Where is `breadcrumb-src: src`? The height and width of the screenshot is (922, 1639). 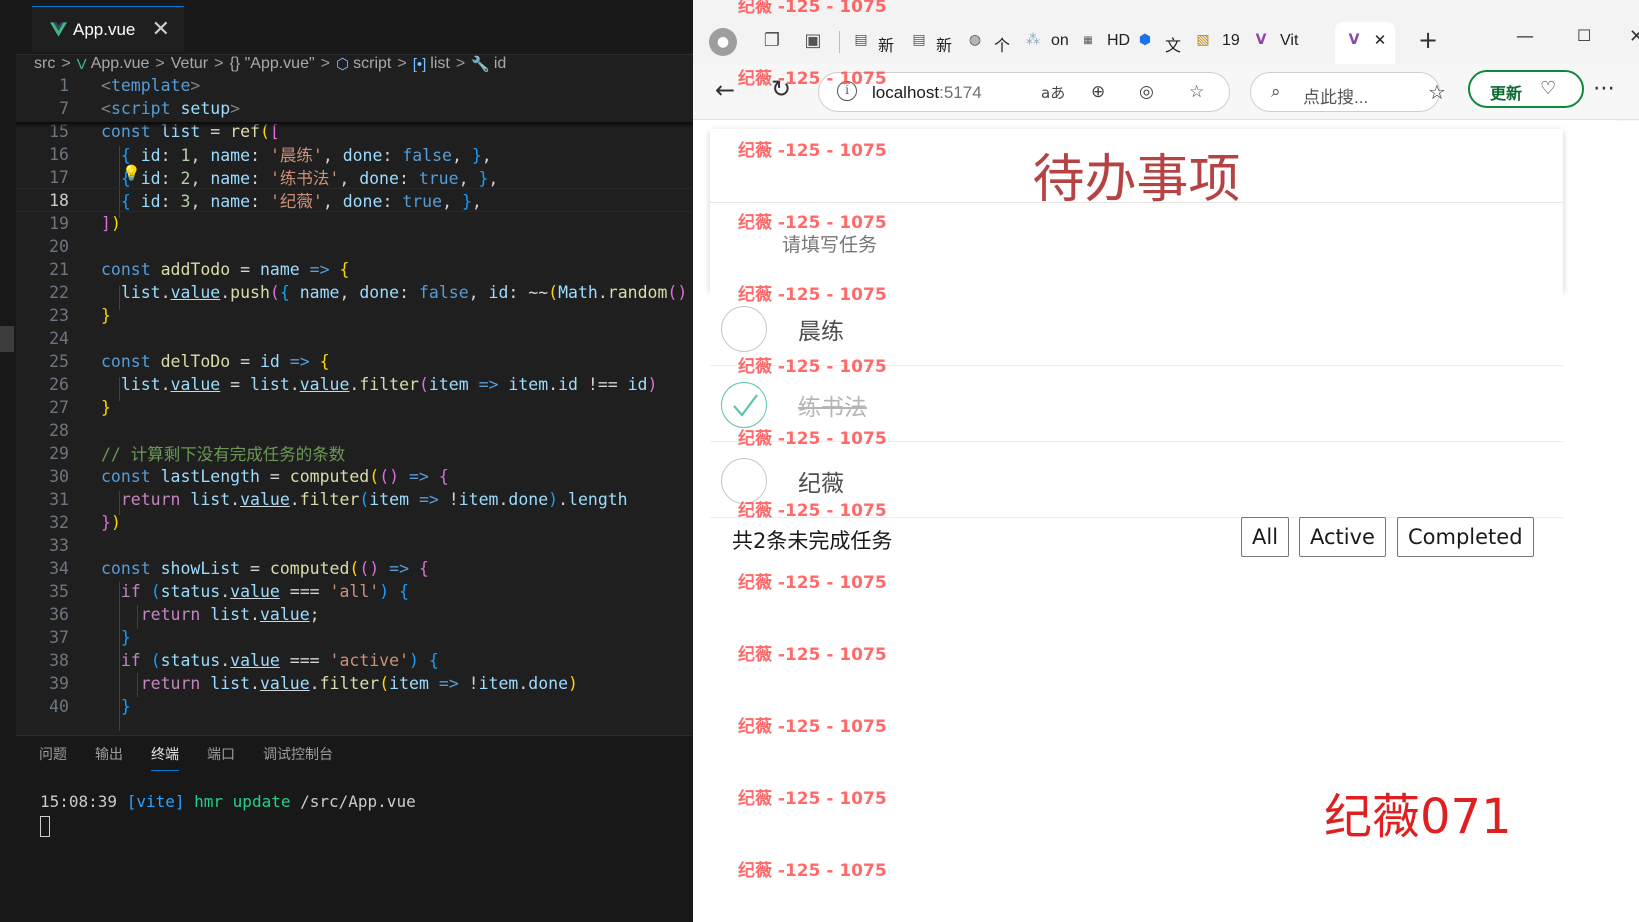
breadcrumb-src: src is located at coordinates (44, 64).